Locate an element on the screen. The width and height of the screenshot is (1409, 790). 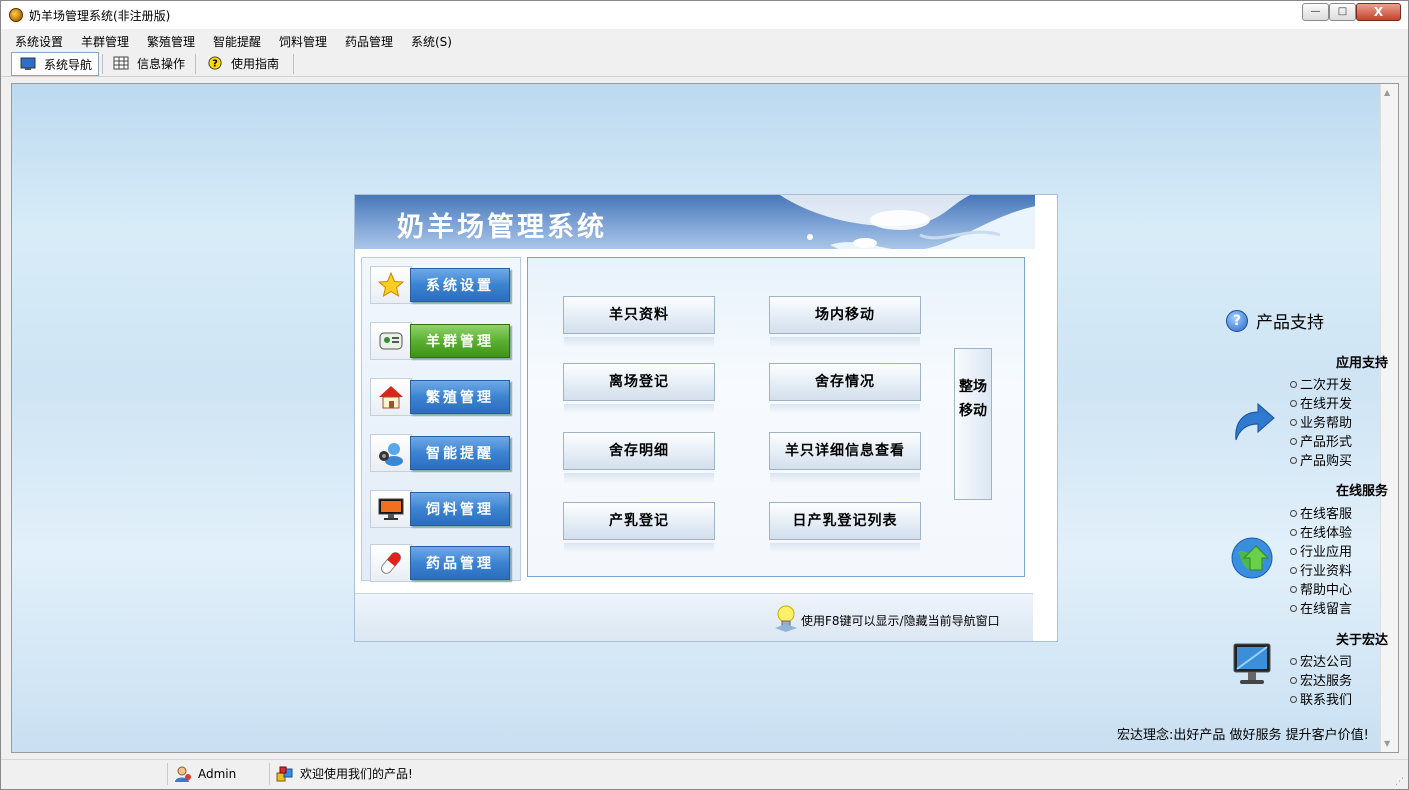
toolbar: 系统导航 信息操作 ? 使用指南 is located at coordinates (704, 63).